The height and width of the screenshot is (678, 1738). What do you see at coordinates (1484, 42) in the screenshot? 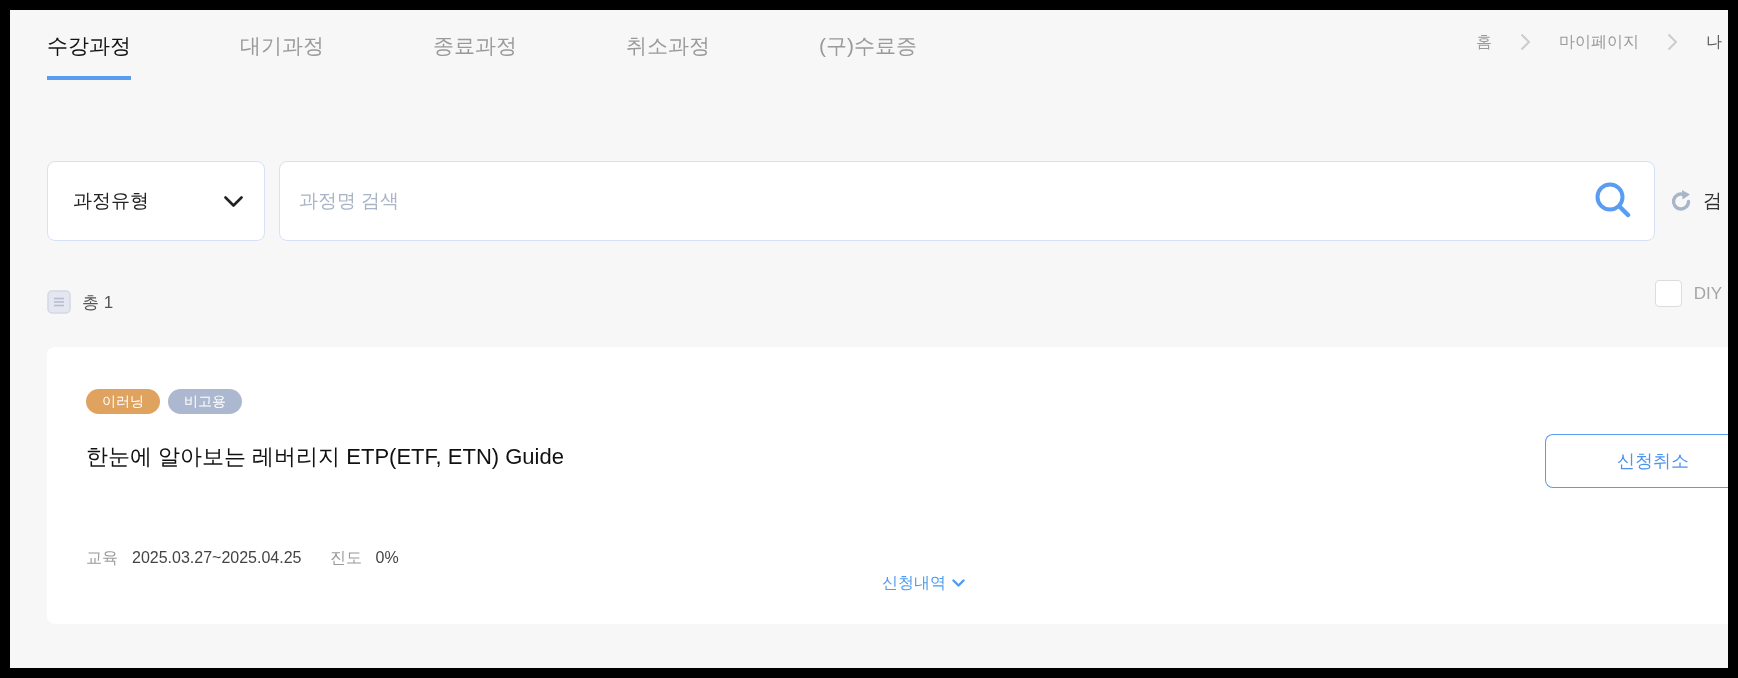
I see `breadcrumb-link: 홈` at bounding box center [1484, 42].